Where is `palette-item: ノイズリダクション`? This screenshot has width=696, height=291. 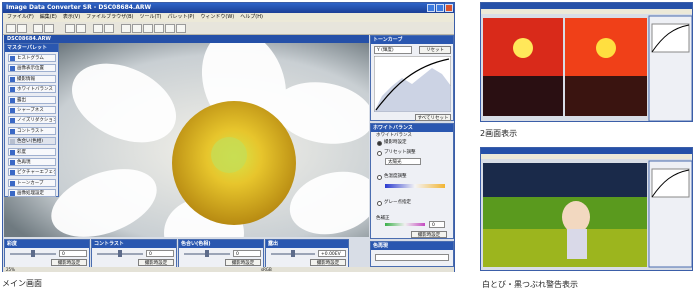
palette-item: ノイズリダクション is located at coordinates (32, 120).